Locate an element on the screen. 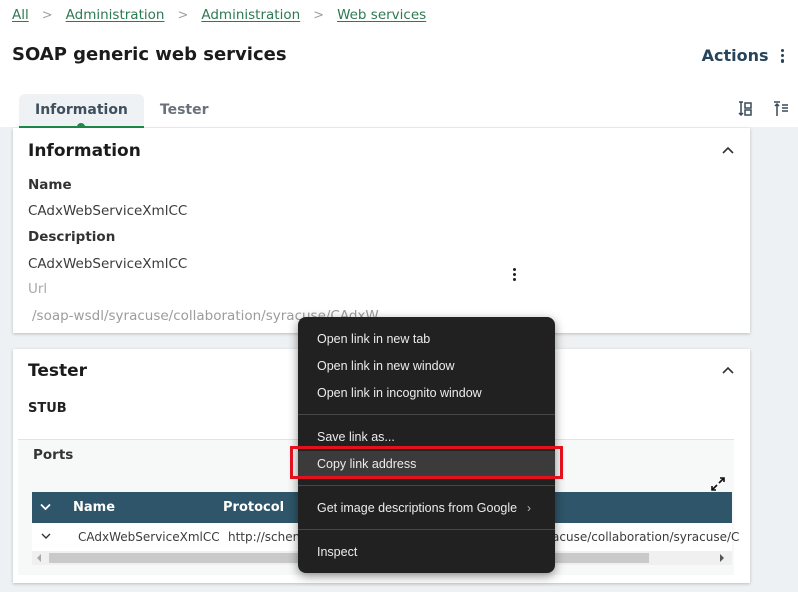 This screenshot has height=592, width=798. menu-item-open-new-window: Open link in new window is located at coordinates (426, 366).